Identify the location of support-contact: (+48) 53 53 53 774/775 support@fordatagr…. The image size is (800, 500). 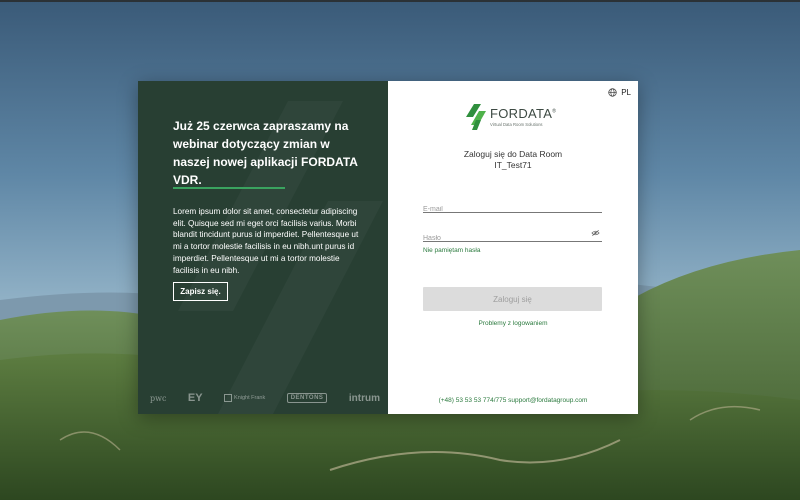
(513, 400).